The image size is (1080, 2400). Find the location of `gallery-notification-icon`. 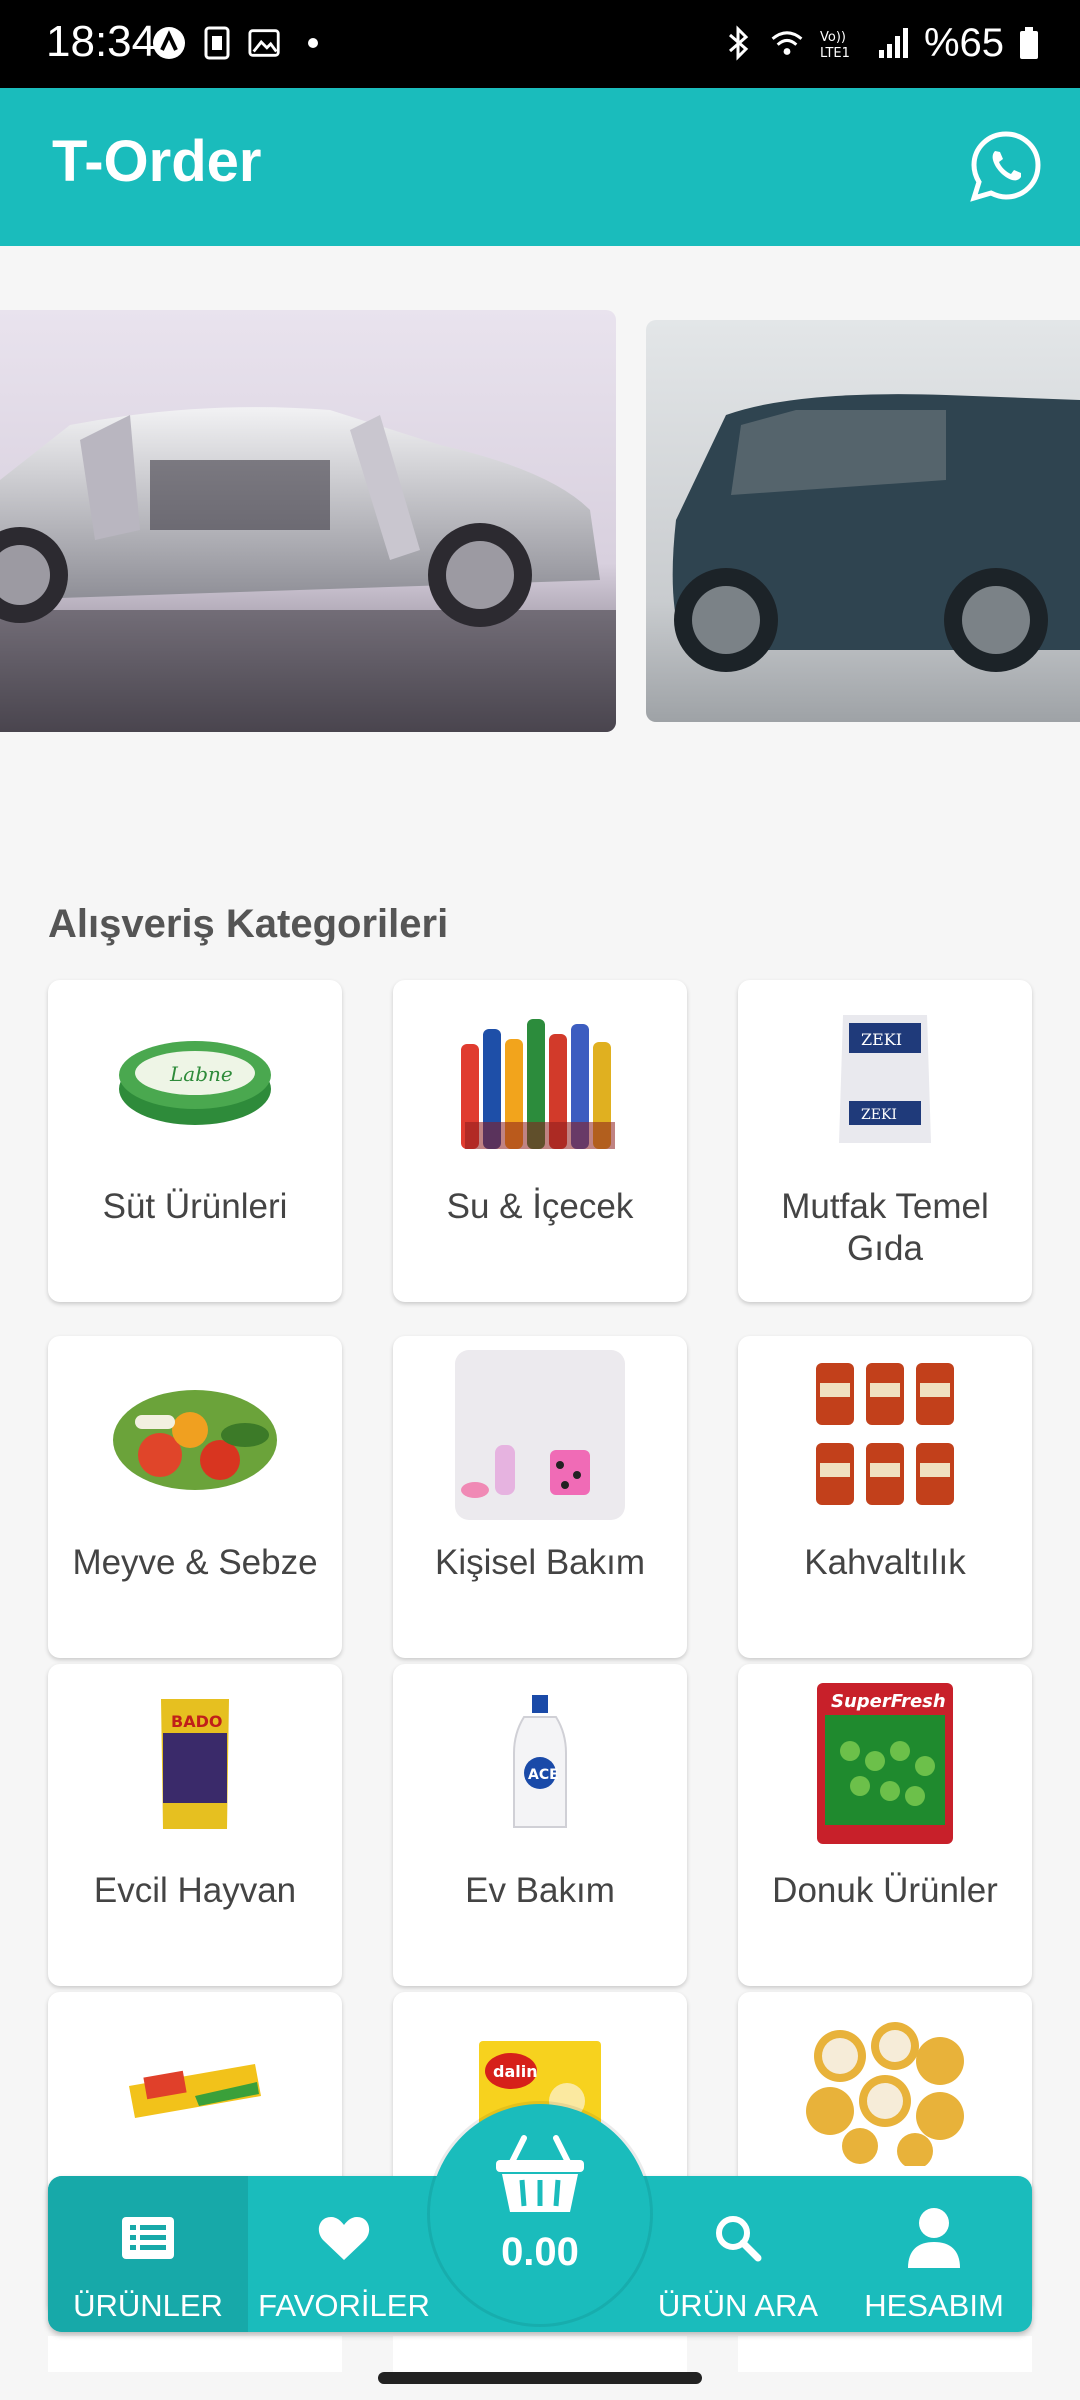

gallery-notification-icon is located at coordinates (265, 43).